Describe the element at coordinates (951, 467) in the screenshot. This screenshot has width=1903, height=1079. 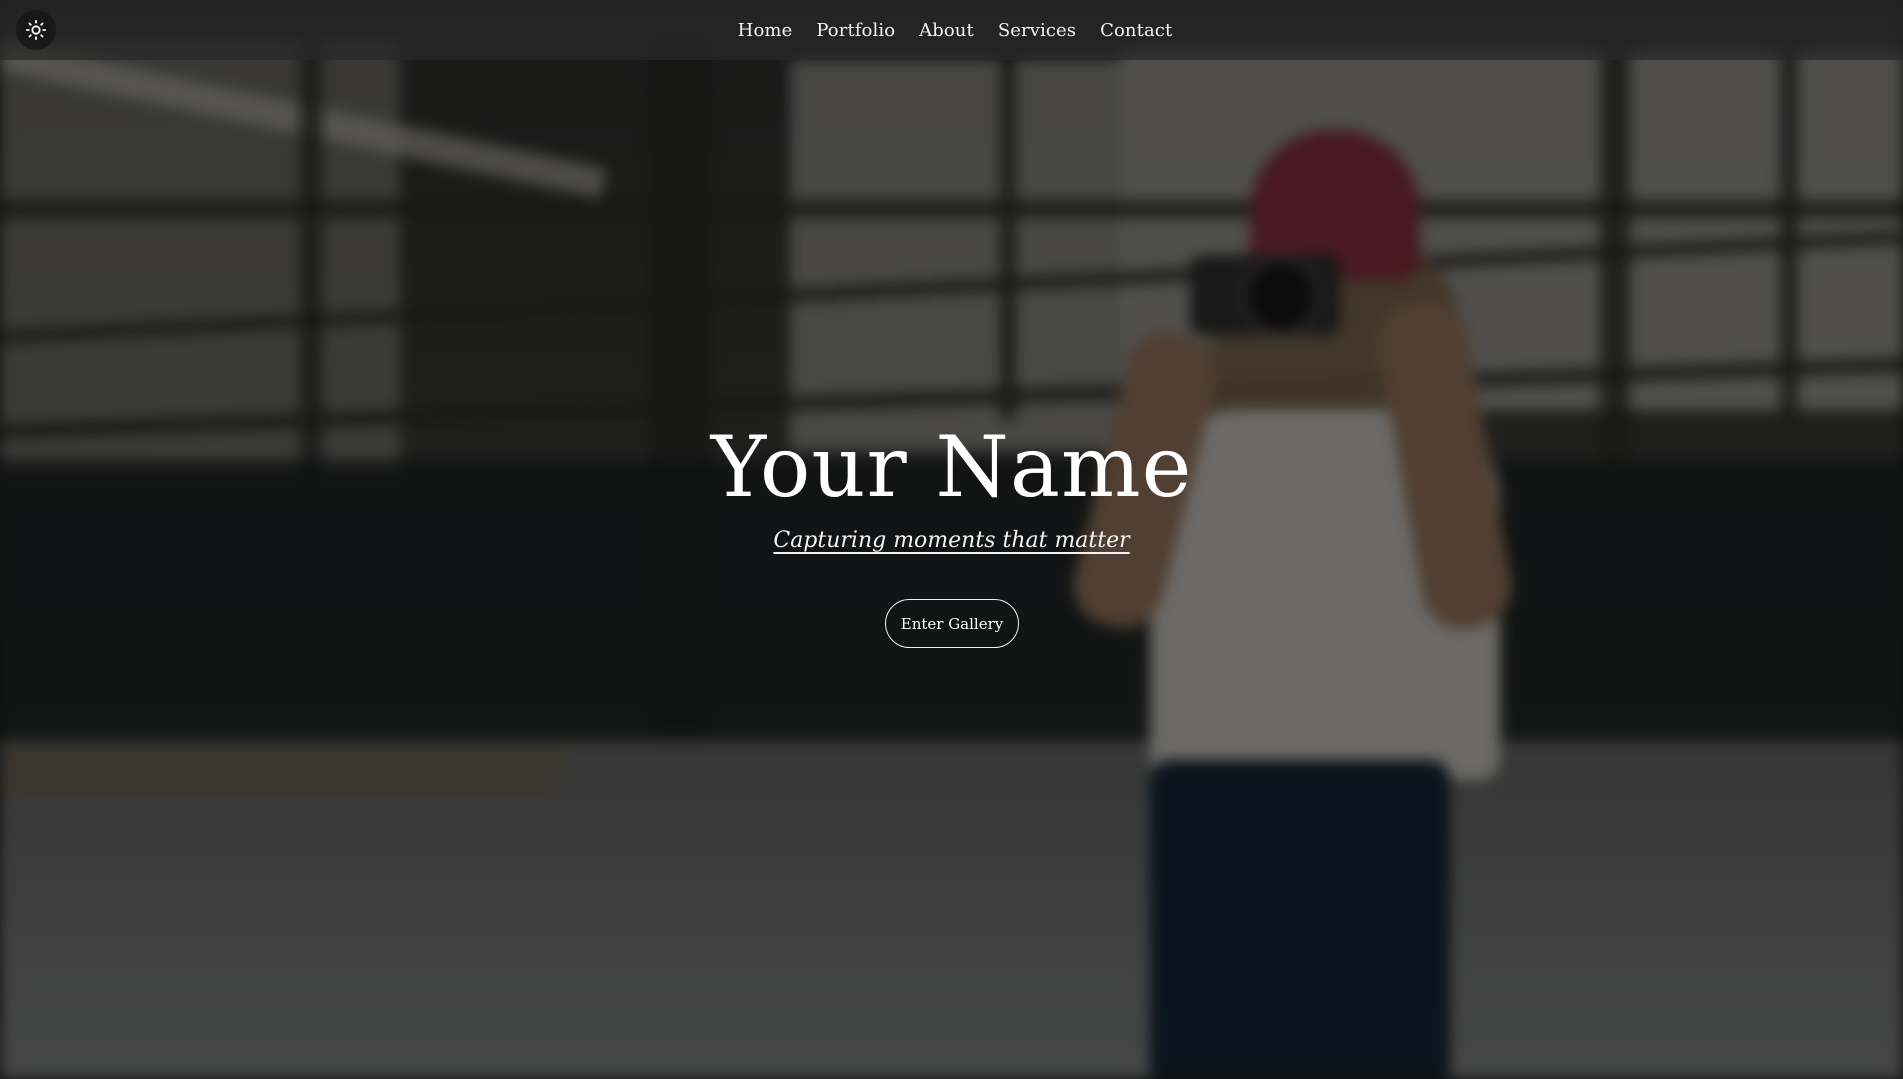
I see `hero-title: Your Name` at that location.